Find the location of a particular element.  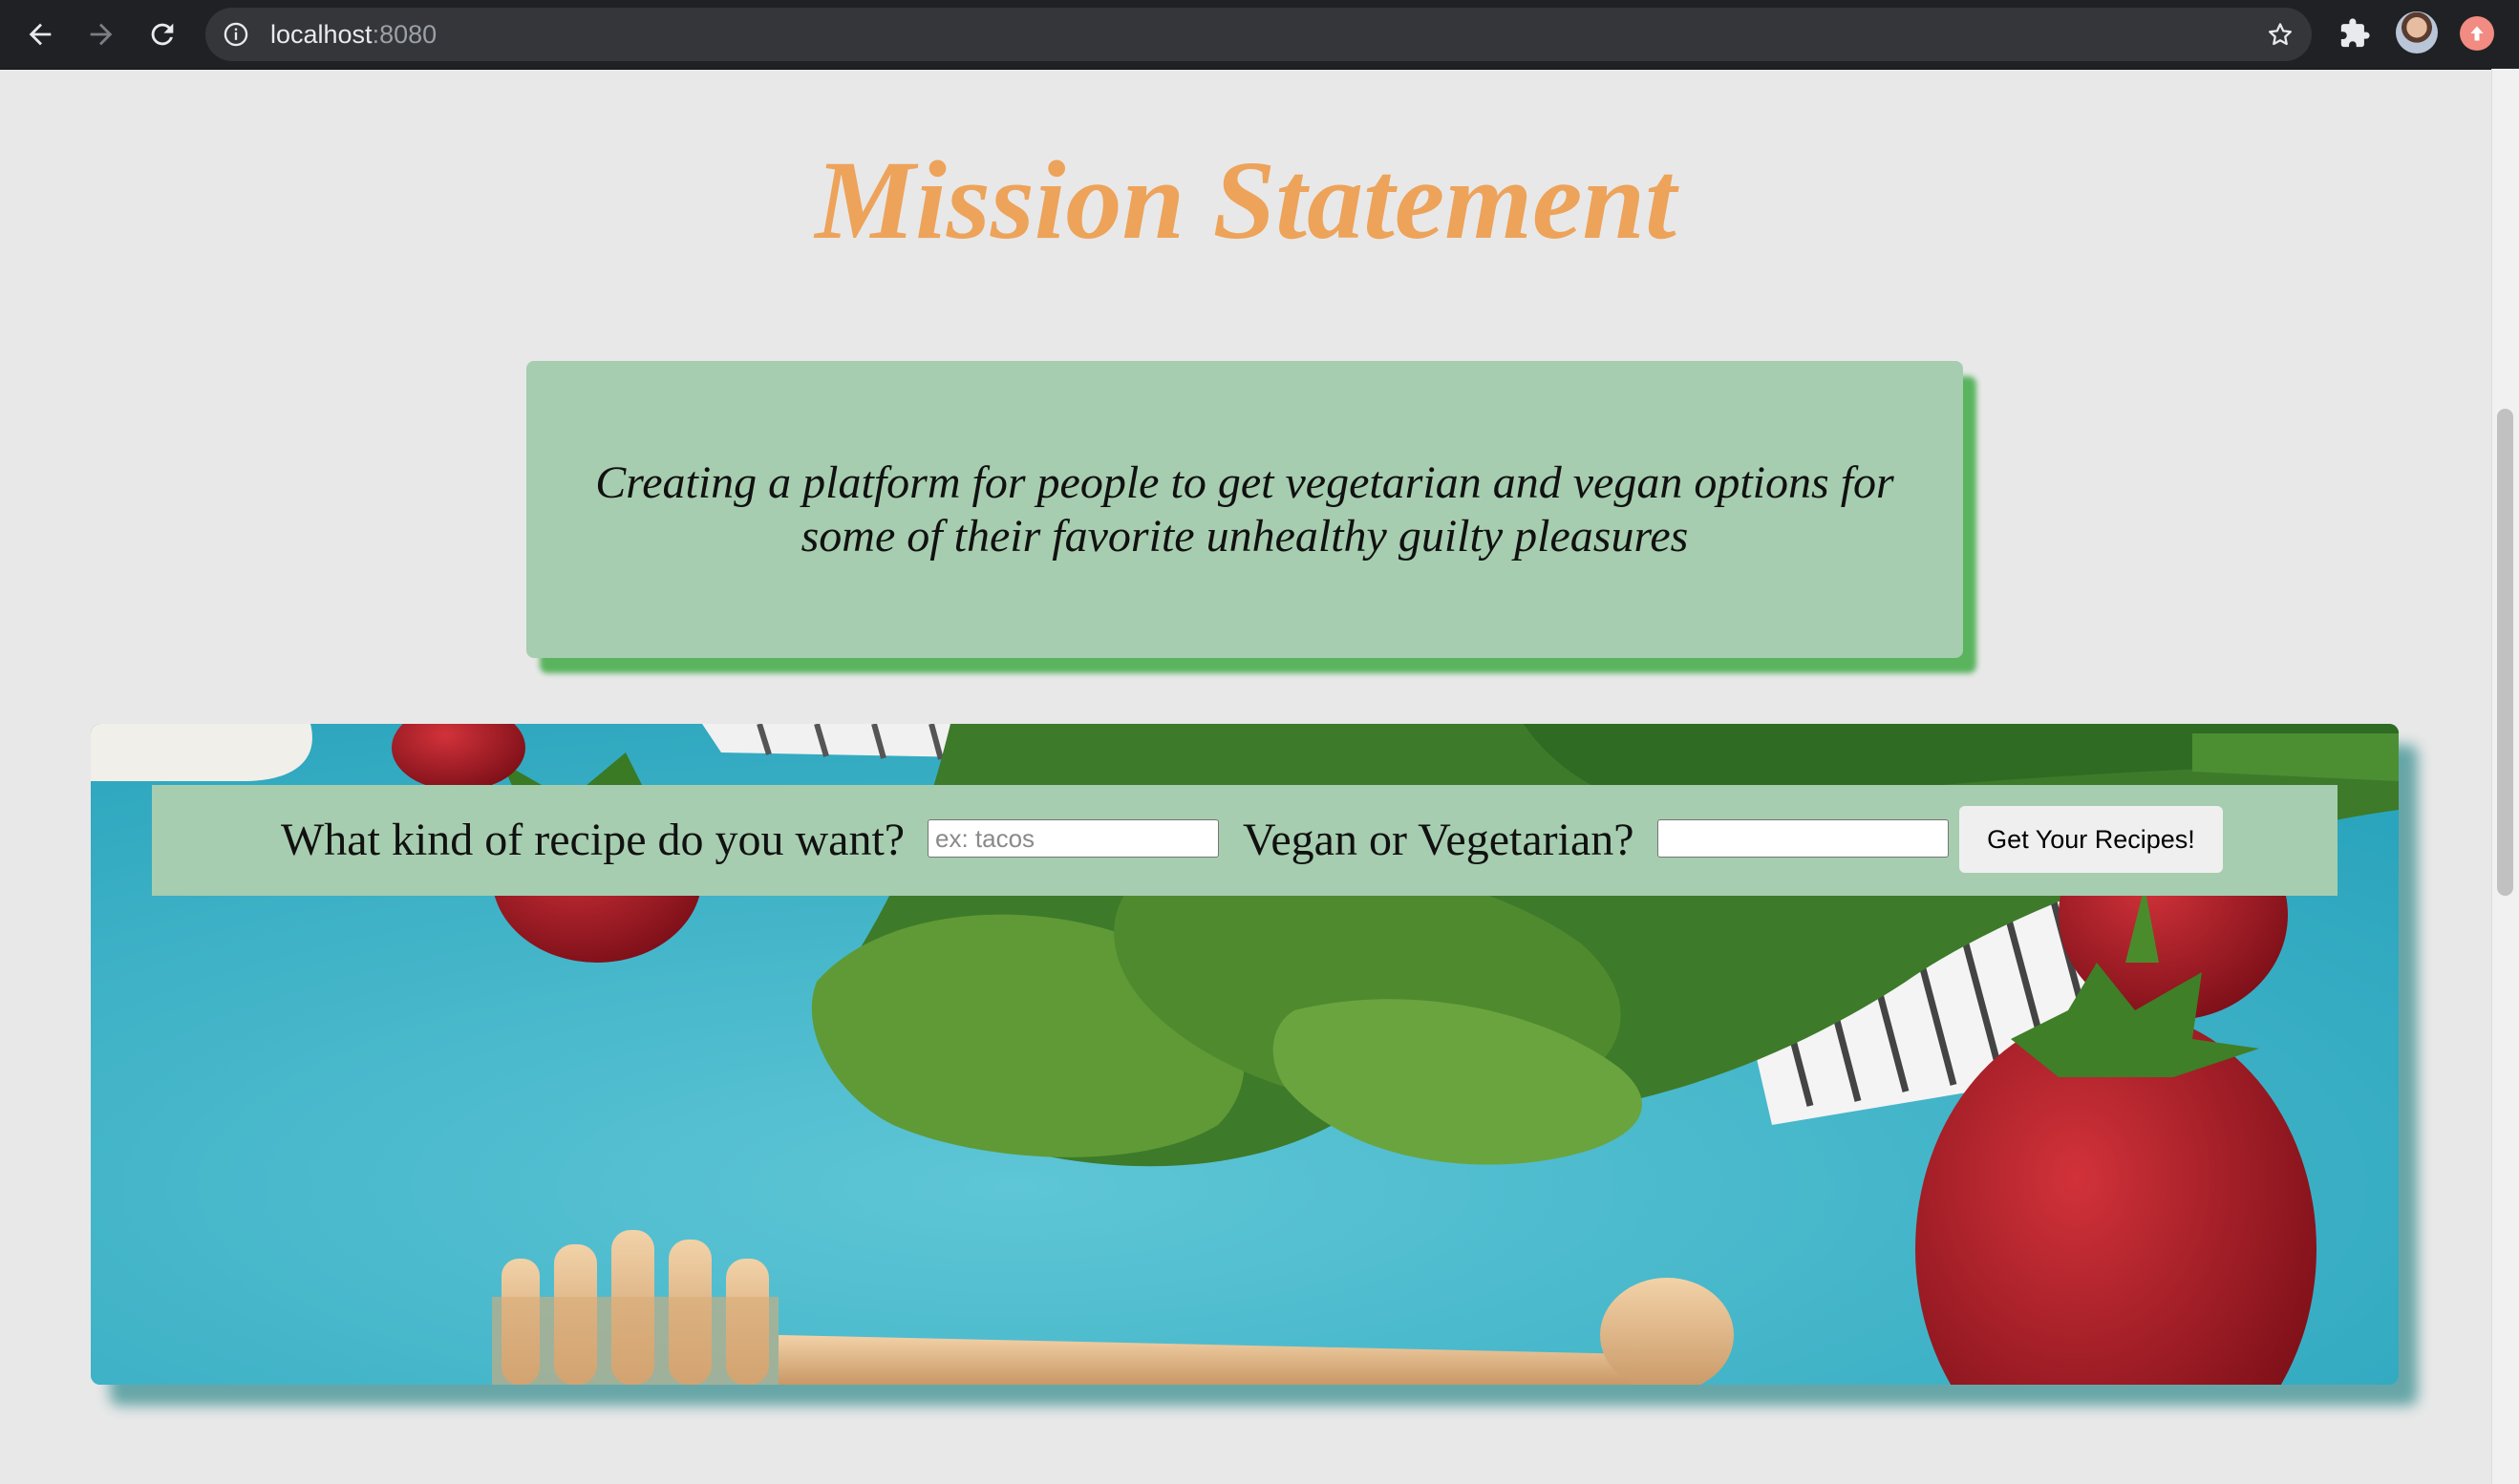

back-button is located at coordinates (40, 34).